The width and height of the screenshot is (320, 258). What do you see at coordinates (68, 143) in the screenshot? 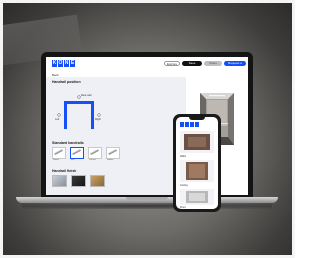
I see `section-title-standard-handrails: Standard handrails` at bounding box center [68, 143].